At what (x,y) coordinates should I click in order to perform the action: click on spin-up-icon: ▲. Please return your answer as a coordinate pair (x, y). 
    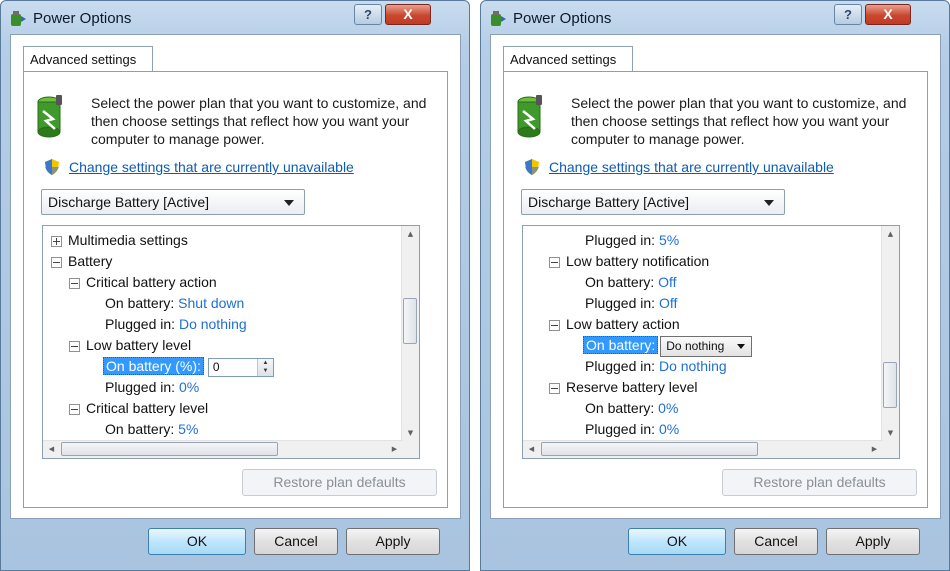
    Looking at the image, I should click on (265, 363).